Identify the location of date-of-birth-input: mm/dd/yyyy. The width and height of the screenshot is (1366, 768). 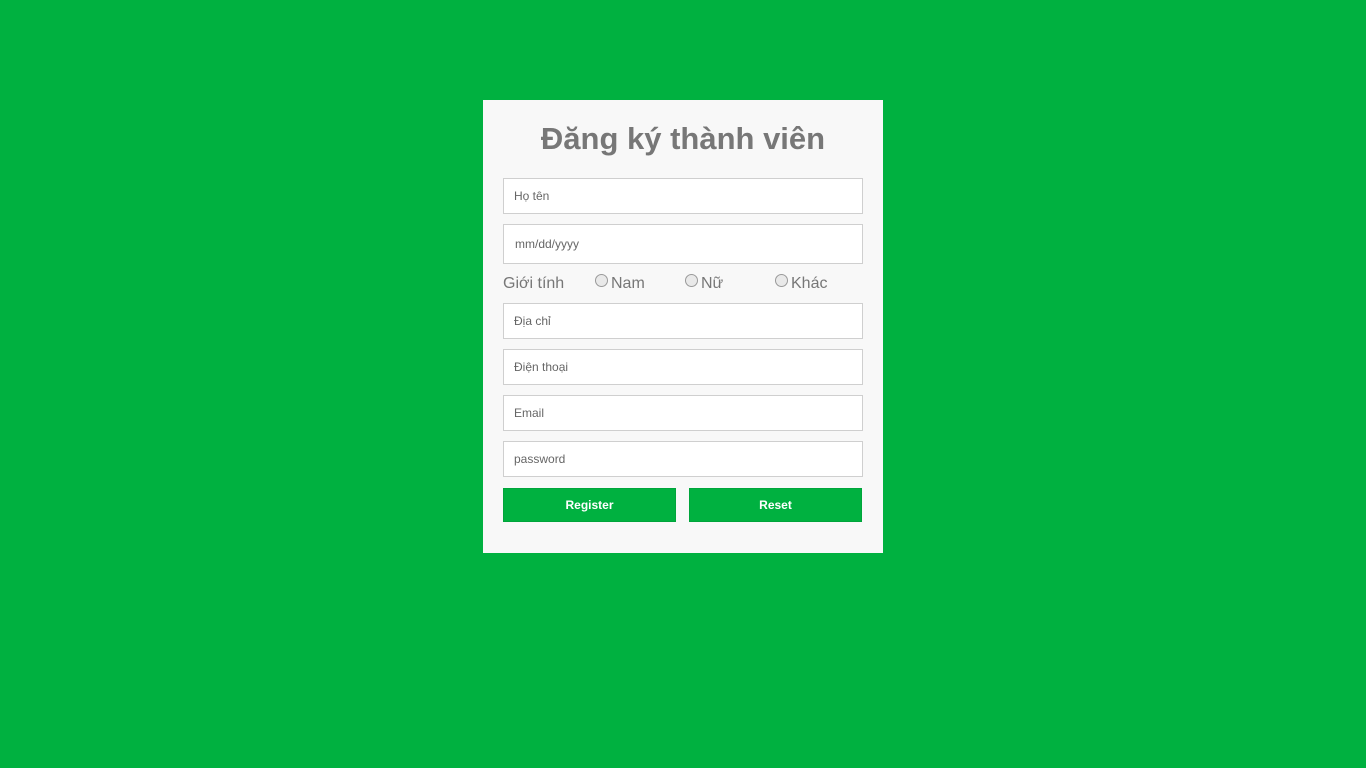
(683, 244).